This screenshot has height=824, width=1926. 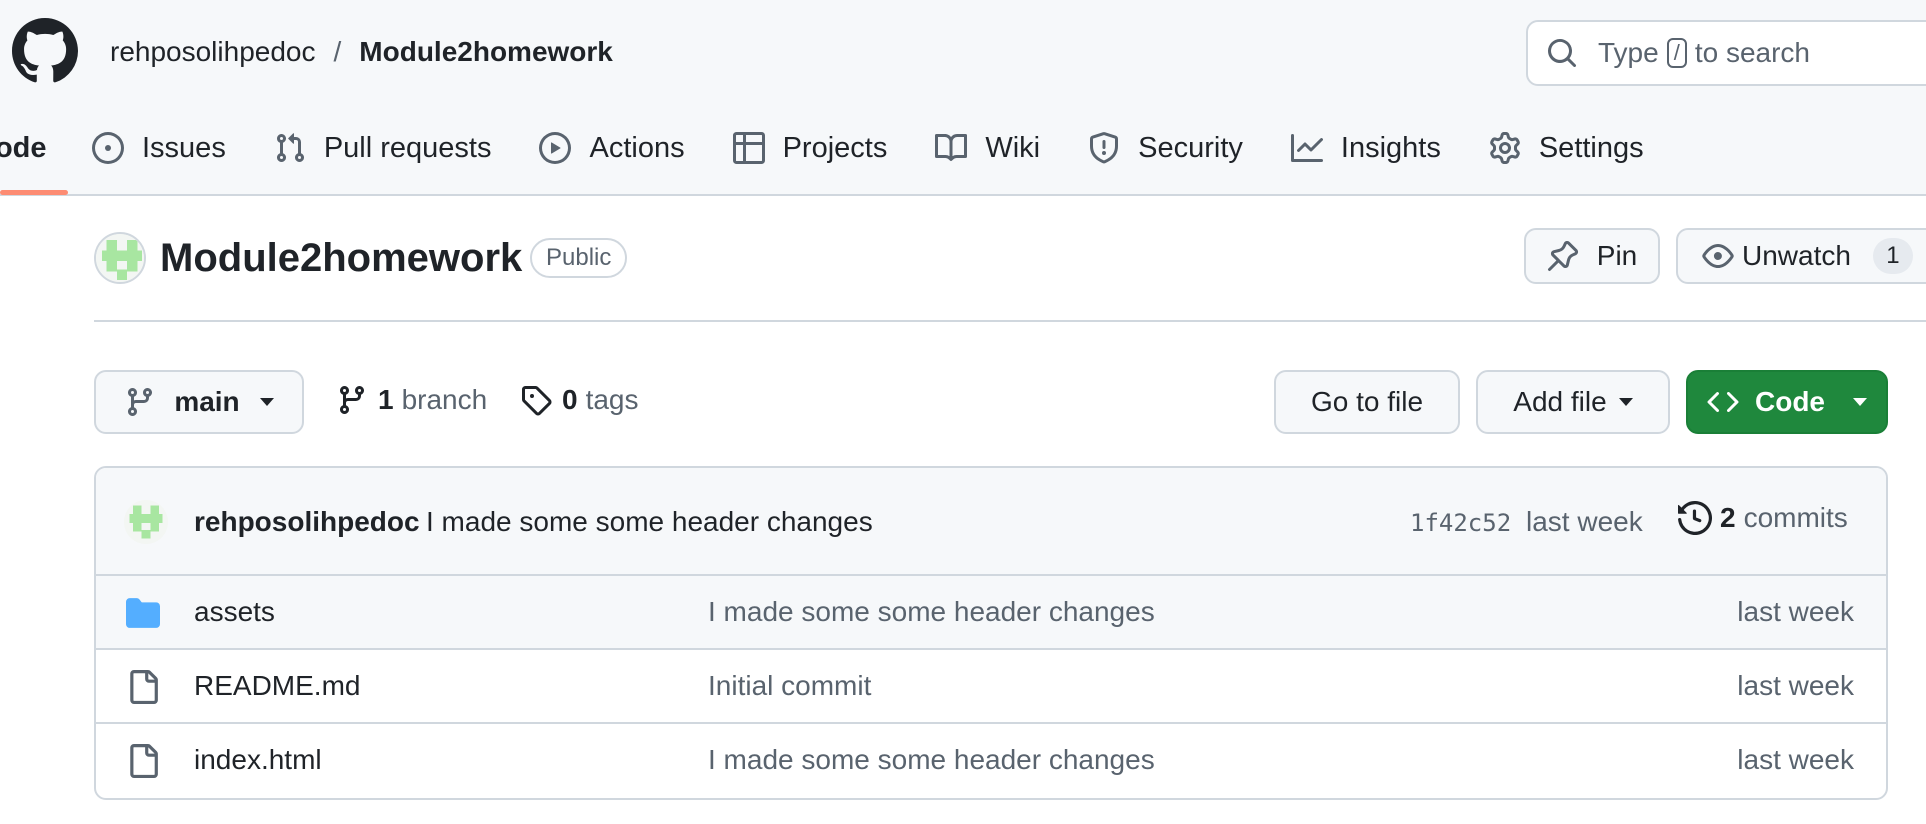 I want to click on pin-icon, so click(x=1562, y=255).